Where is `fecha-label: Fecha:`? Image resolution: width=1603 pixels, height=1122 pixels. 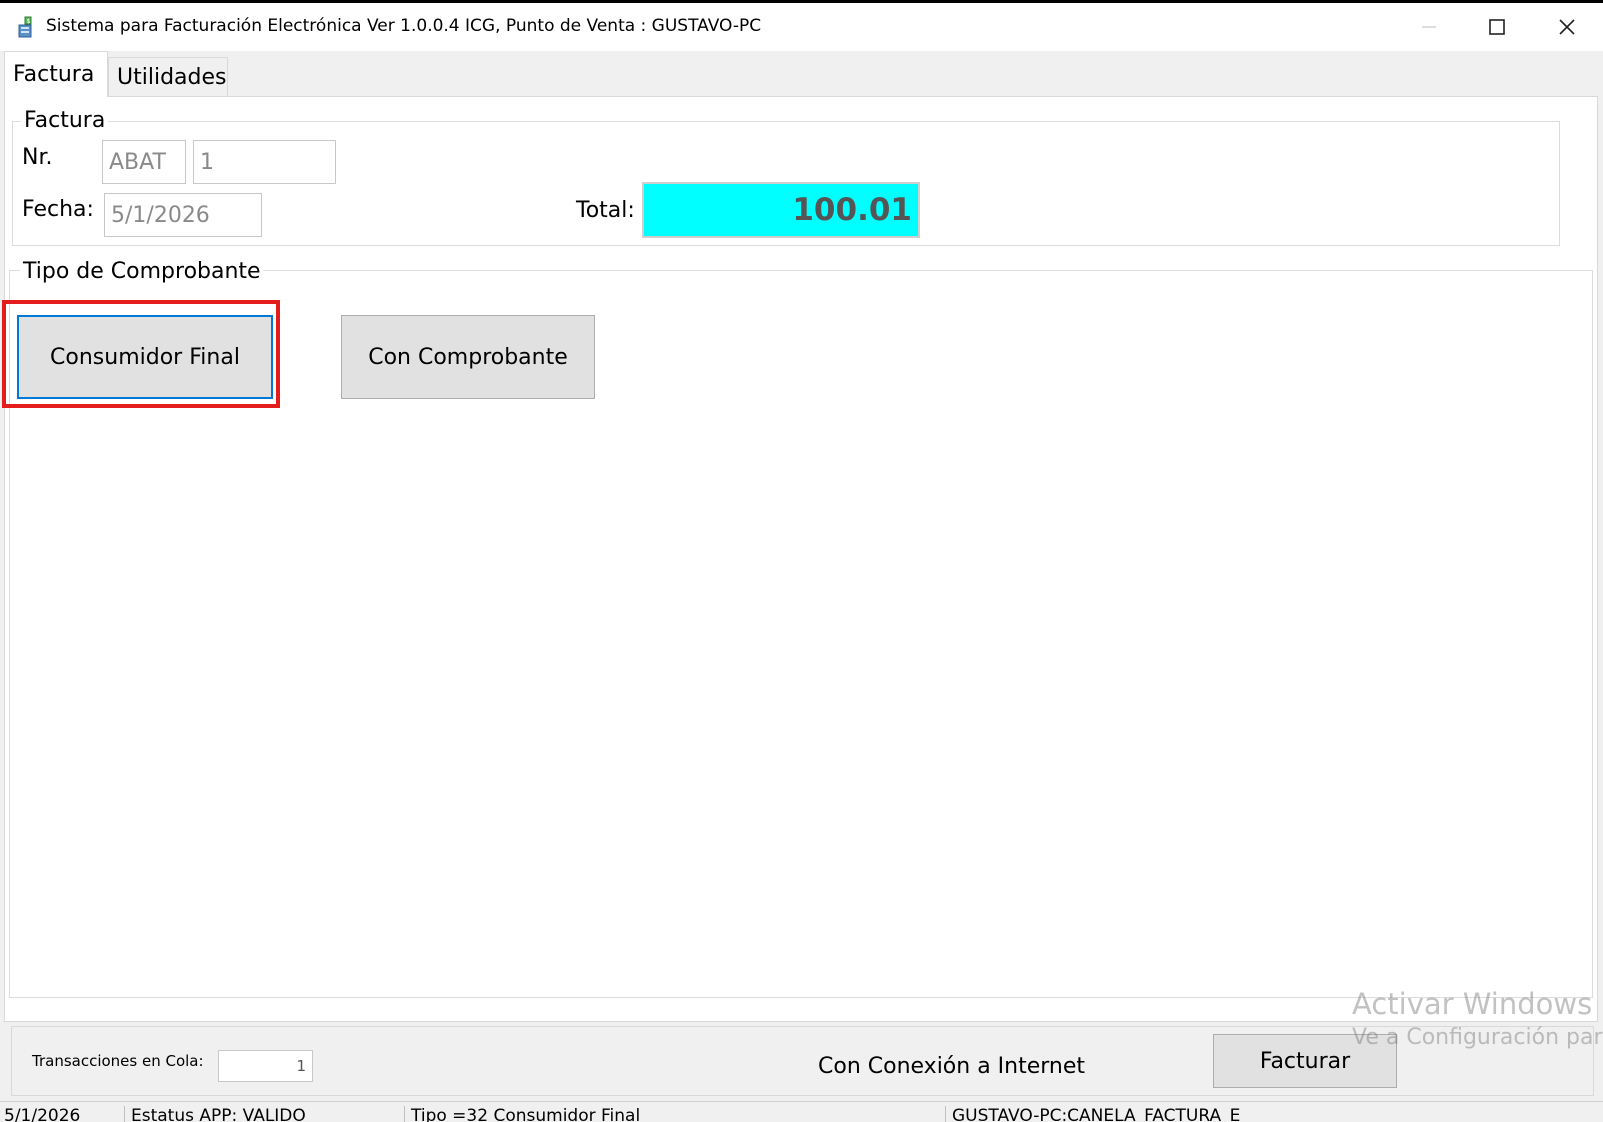 fecha-label: Fecha: is located at coordinates (58, 209).